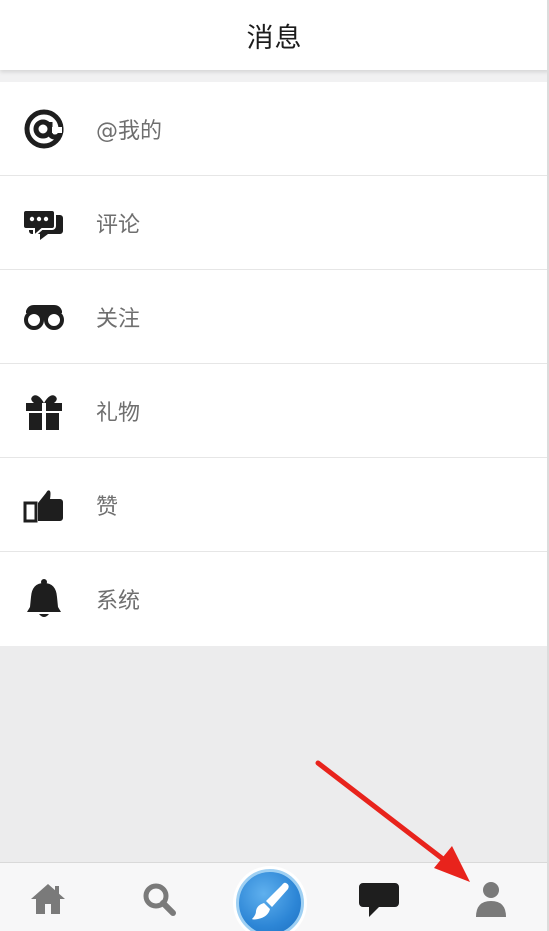 The height and width of the screenshot is (931, 549). I want to click on header-gap, so click(274, 76).